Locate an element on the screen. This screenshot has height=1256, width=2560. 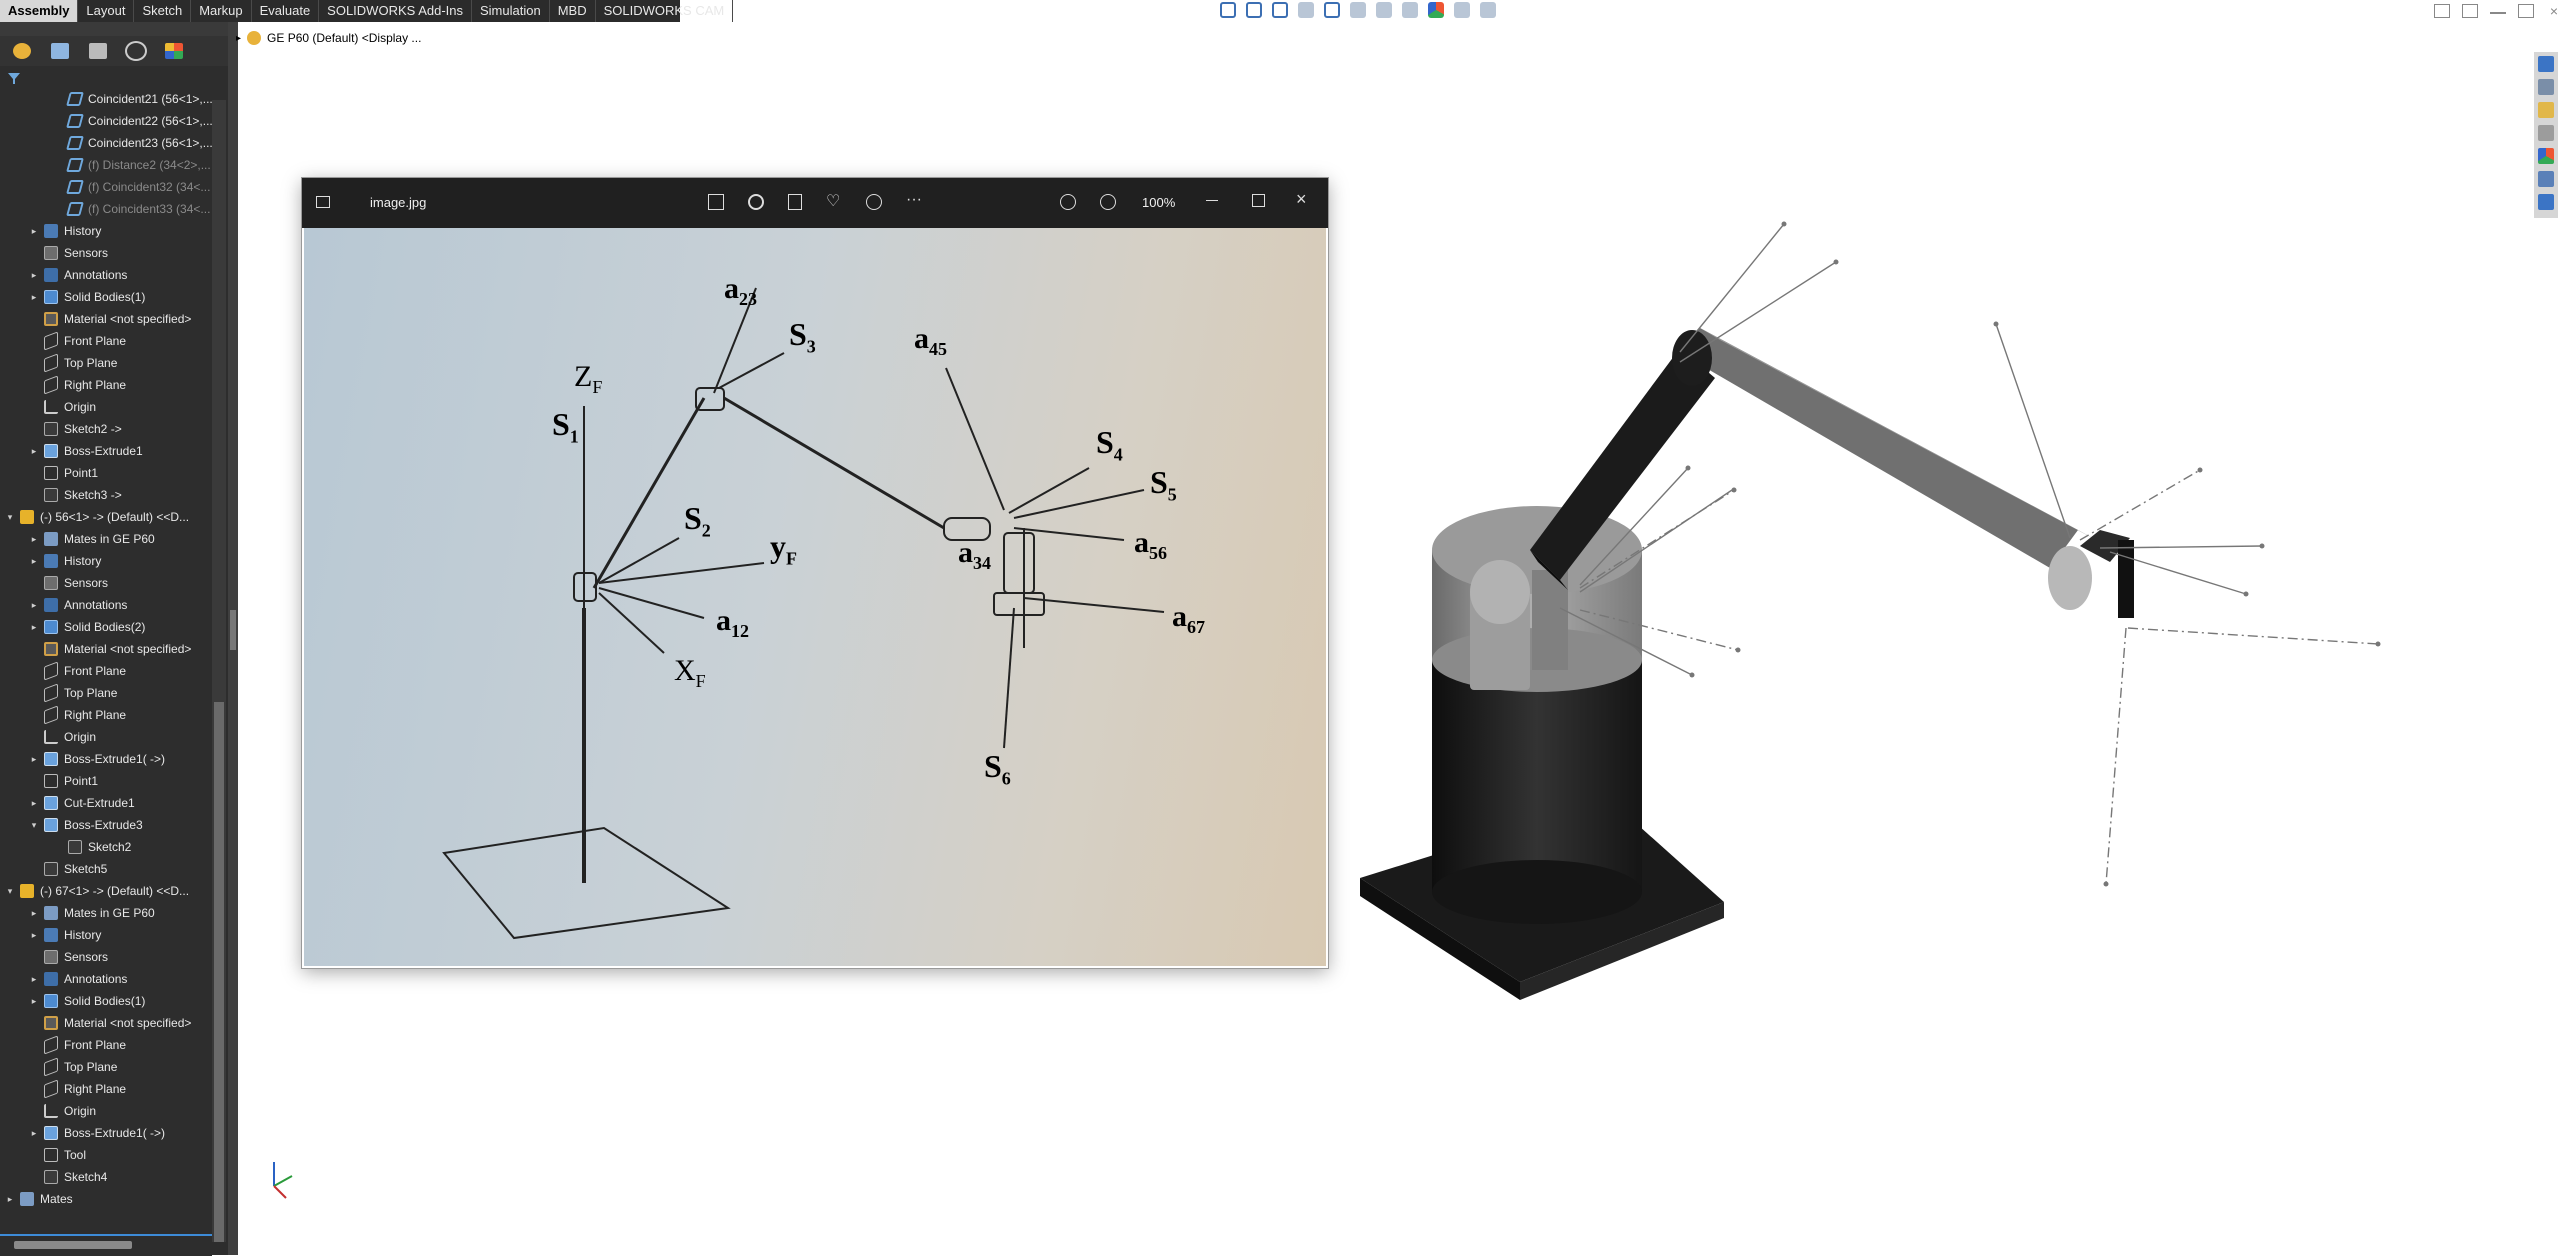
apply-scene-icon is located at coordinates (1462, 10).